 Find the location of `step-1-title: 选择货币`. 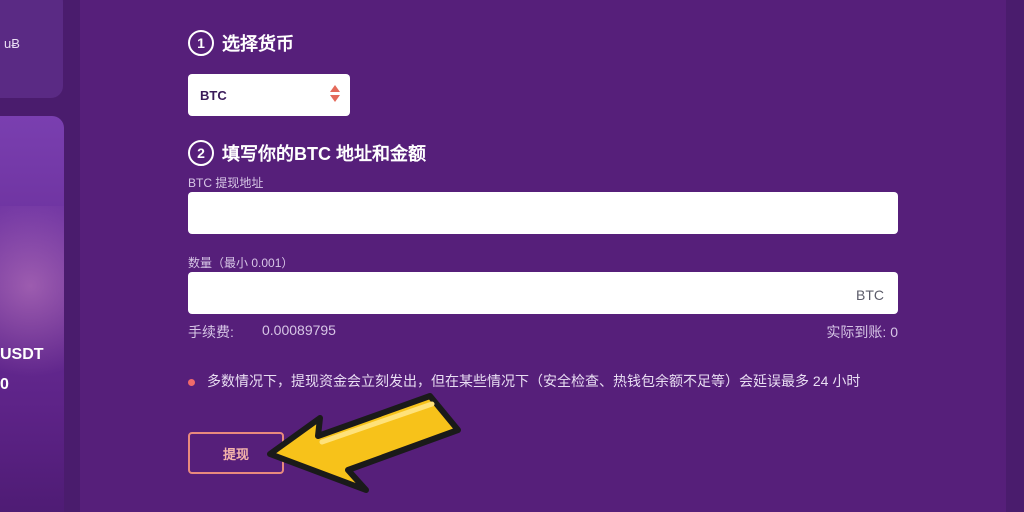

step-1-title: 选择货币 is located at coordinates (258, 44).